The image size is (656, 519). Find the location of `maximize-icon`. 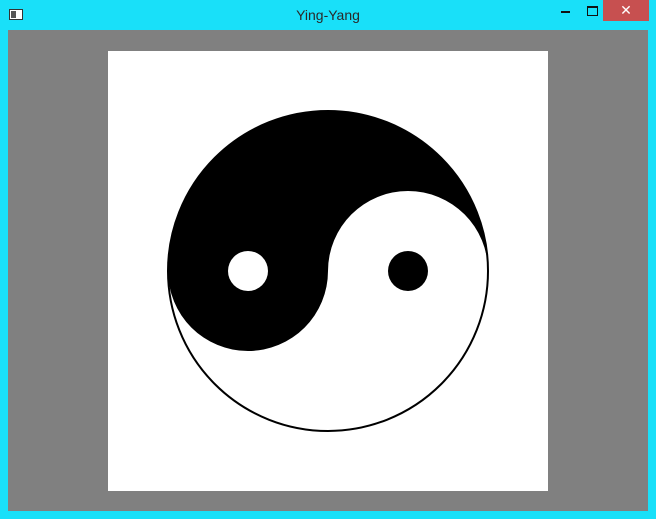

maximize-icon is located at coordinates (592, 10).